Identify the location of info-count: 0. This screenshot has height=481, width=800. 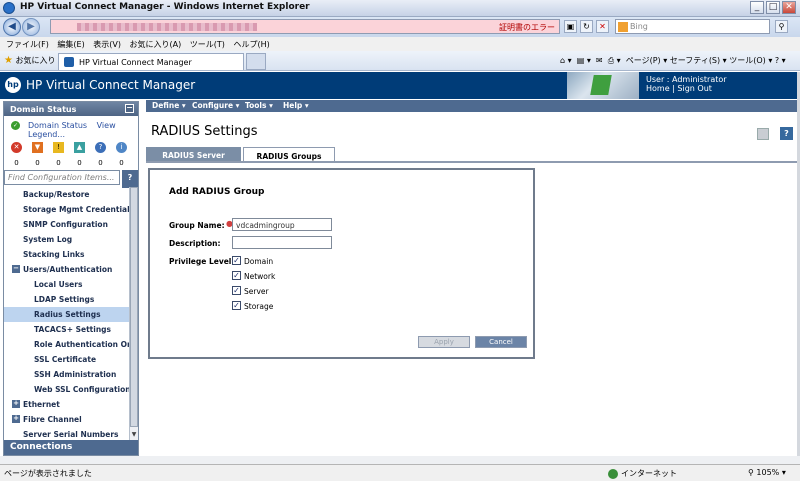
(121, 163).